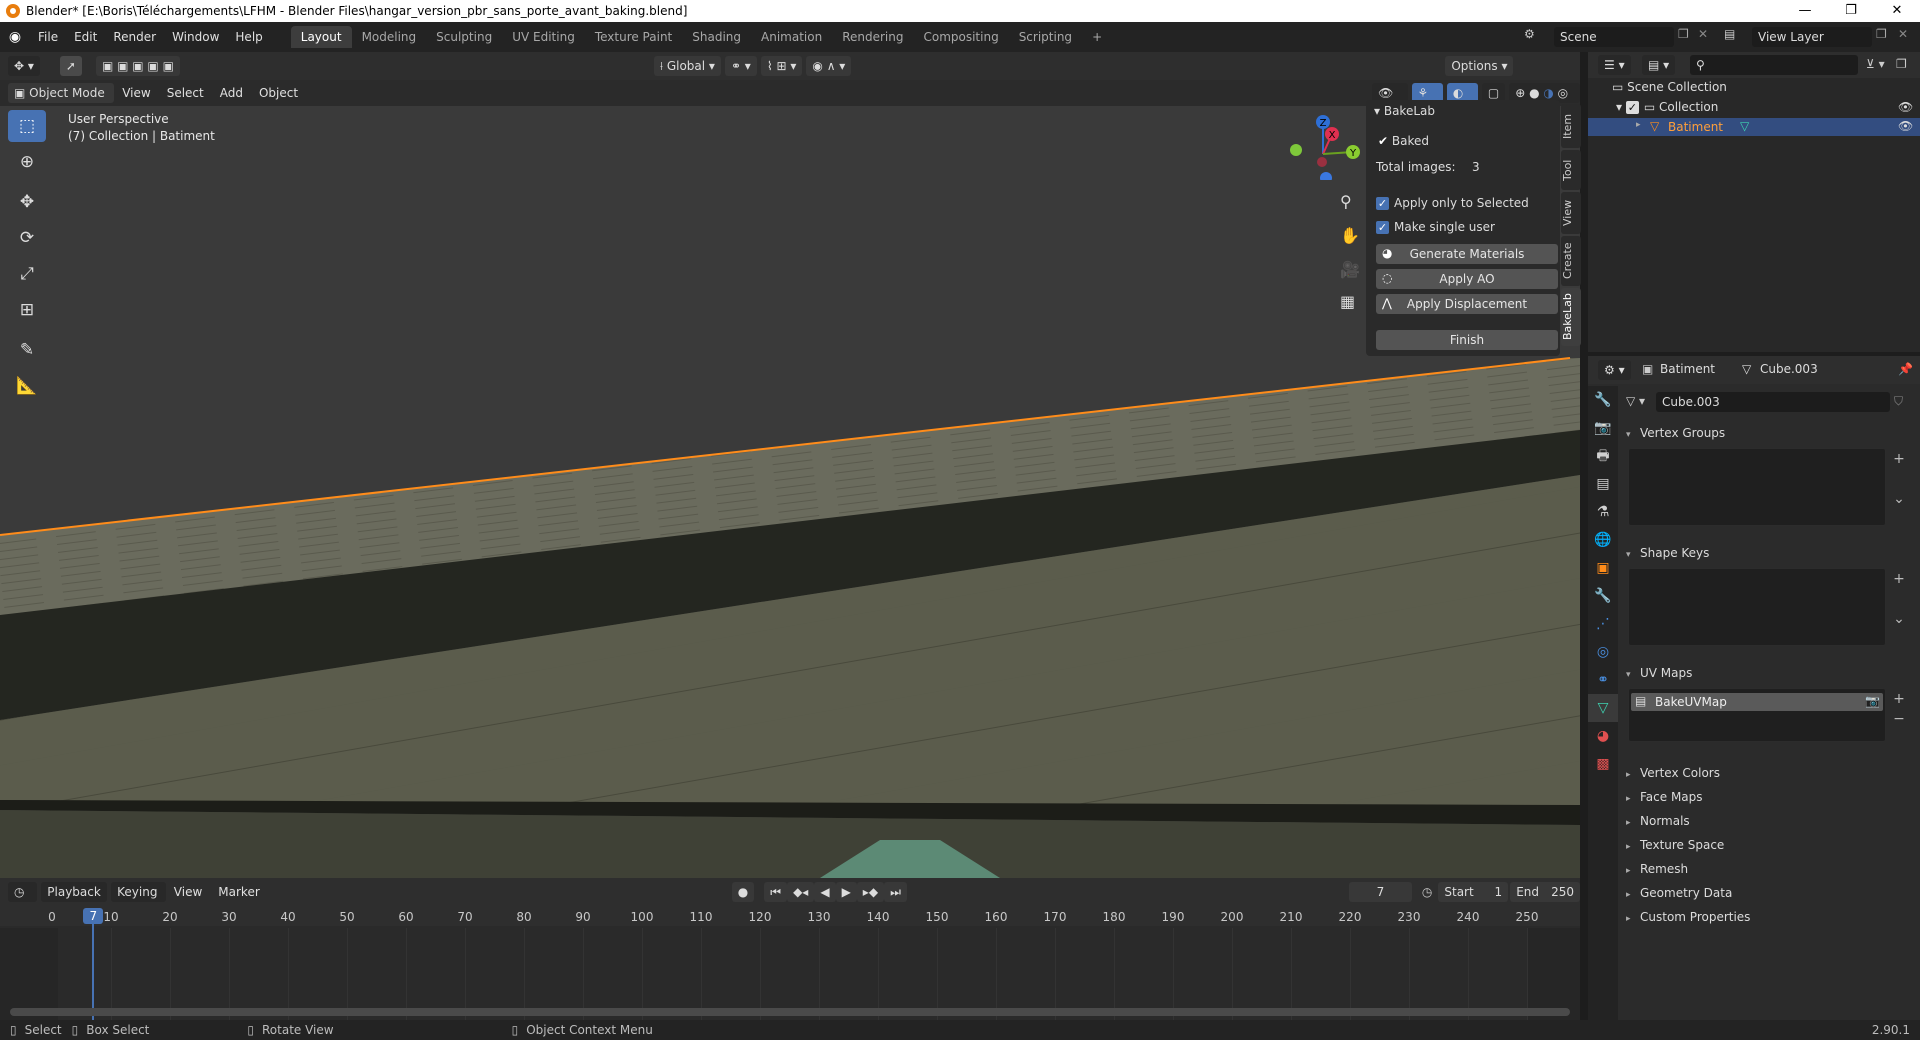 The image size is (1920, 1040). I want to click on pivot-point-icon: ⚭ ▾, so click(740, 66).